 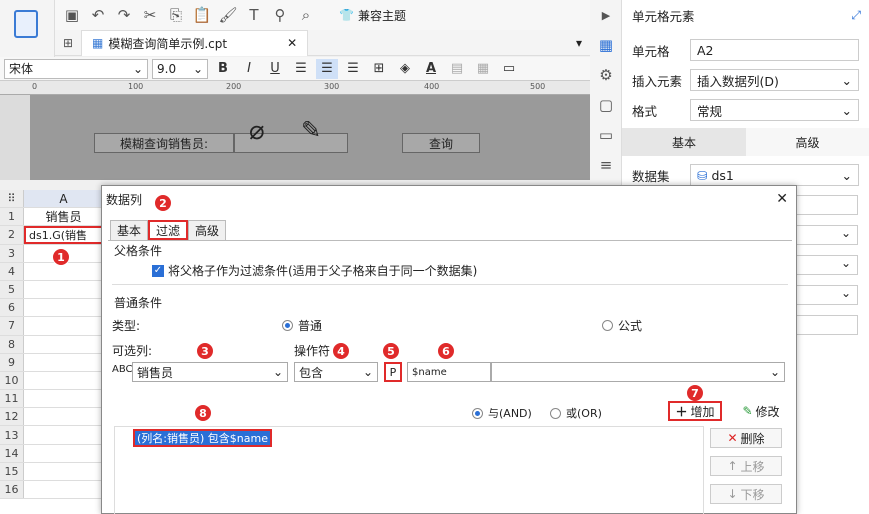 What do you see at coordinates (12, 435) in the screenshot?
I see `row-header: 13` at bounding box center [12, 435].